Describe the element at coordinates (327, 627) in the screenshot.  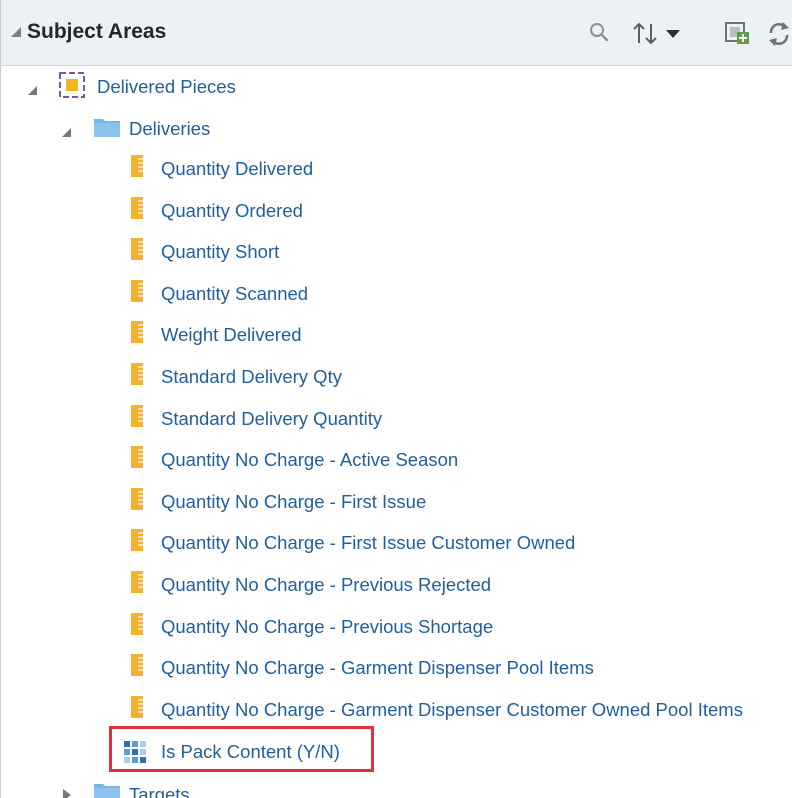
I see `tree-node-label: Quantity No Charge - Previous Shortage` at that location.